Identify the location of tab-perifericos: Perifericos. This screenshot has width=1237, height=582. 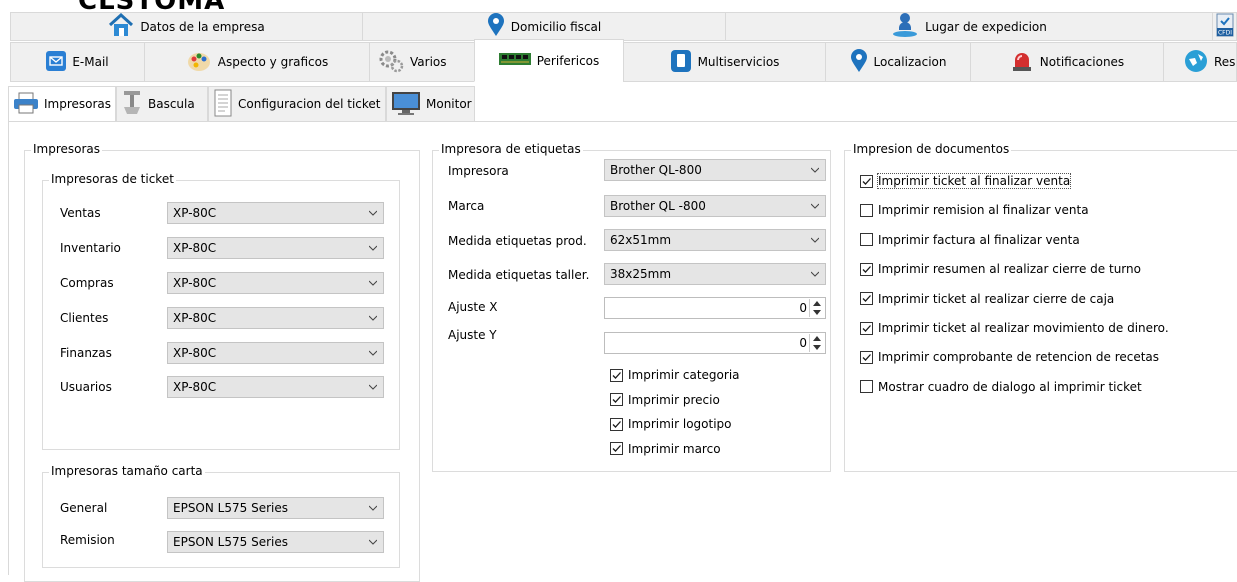
(549, 60).